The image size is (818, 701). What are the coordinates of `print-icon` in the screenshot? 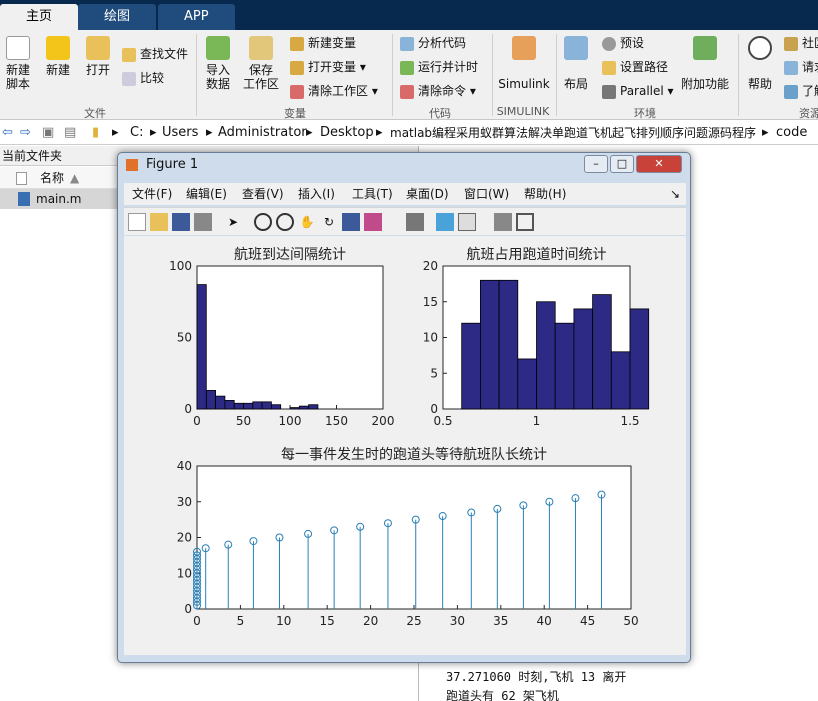 It's located at (203, 222).